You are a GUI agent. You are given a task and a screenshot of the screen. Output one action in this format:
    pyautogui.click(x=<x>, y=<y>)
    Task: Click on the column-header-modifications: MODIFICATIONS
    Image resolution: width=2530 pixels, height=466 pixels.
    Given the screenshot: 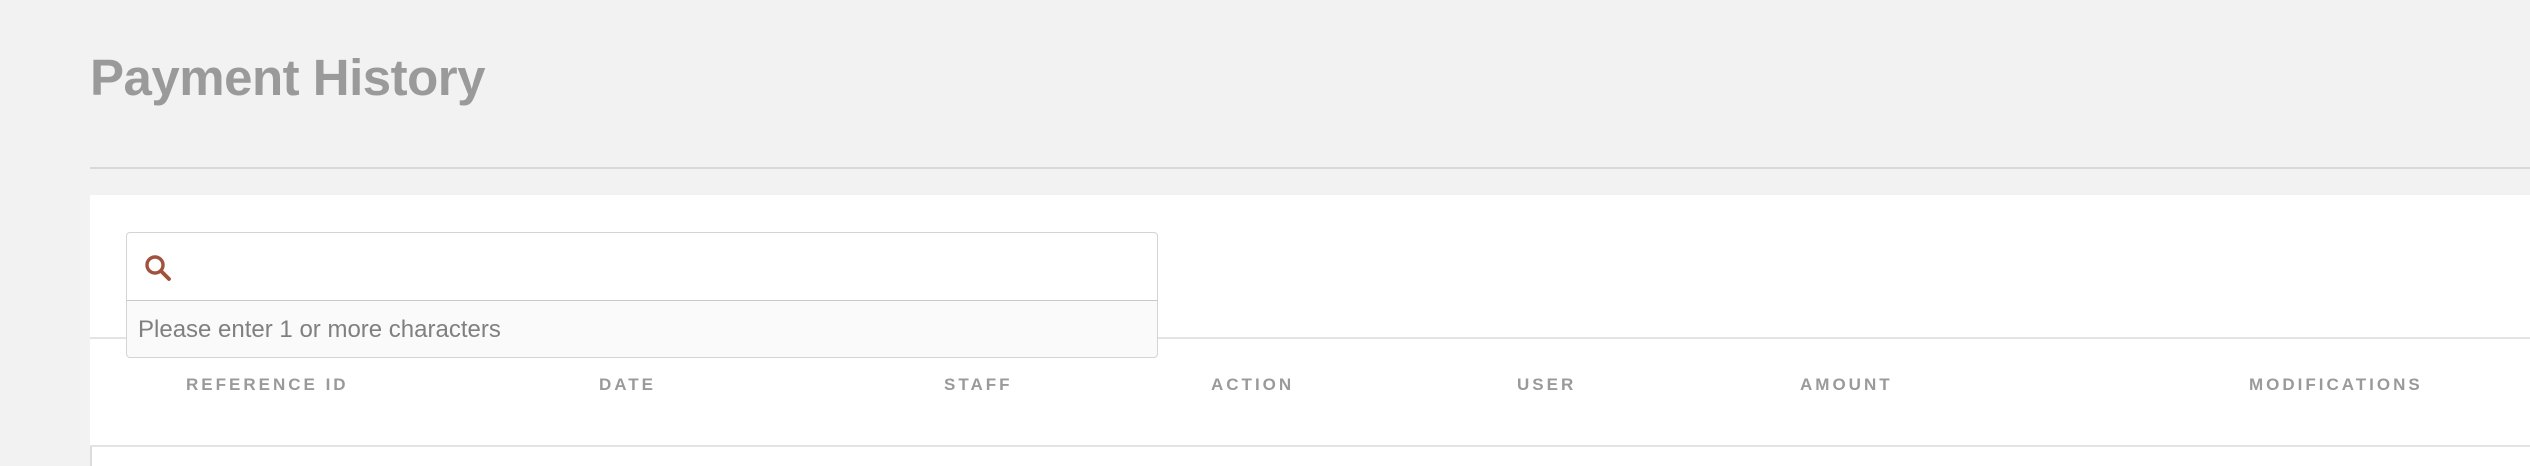 What is the action you would take?
    pyautogui.click(x=2336, y=385)
    